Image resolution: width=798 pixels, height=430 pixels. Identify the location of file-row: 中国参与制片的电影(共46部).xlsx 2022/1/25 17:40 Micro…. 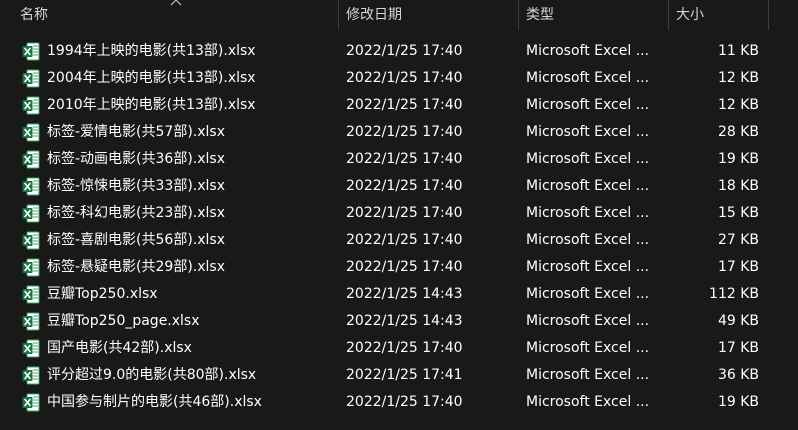
(399, 402).